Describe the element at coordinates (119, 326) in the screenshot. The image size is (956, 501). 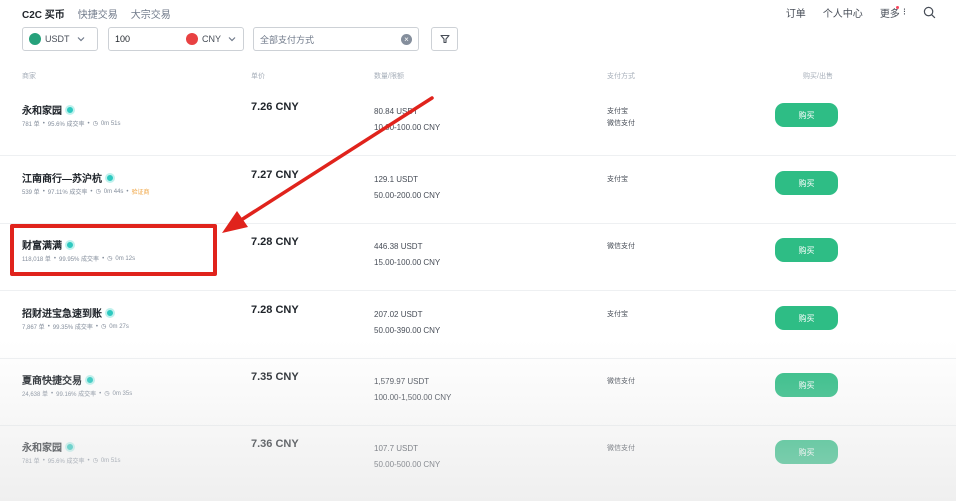
I see `avg-release-time: 0m 27s` at that location.